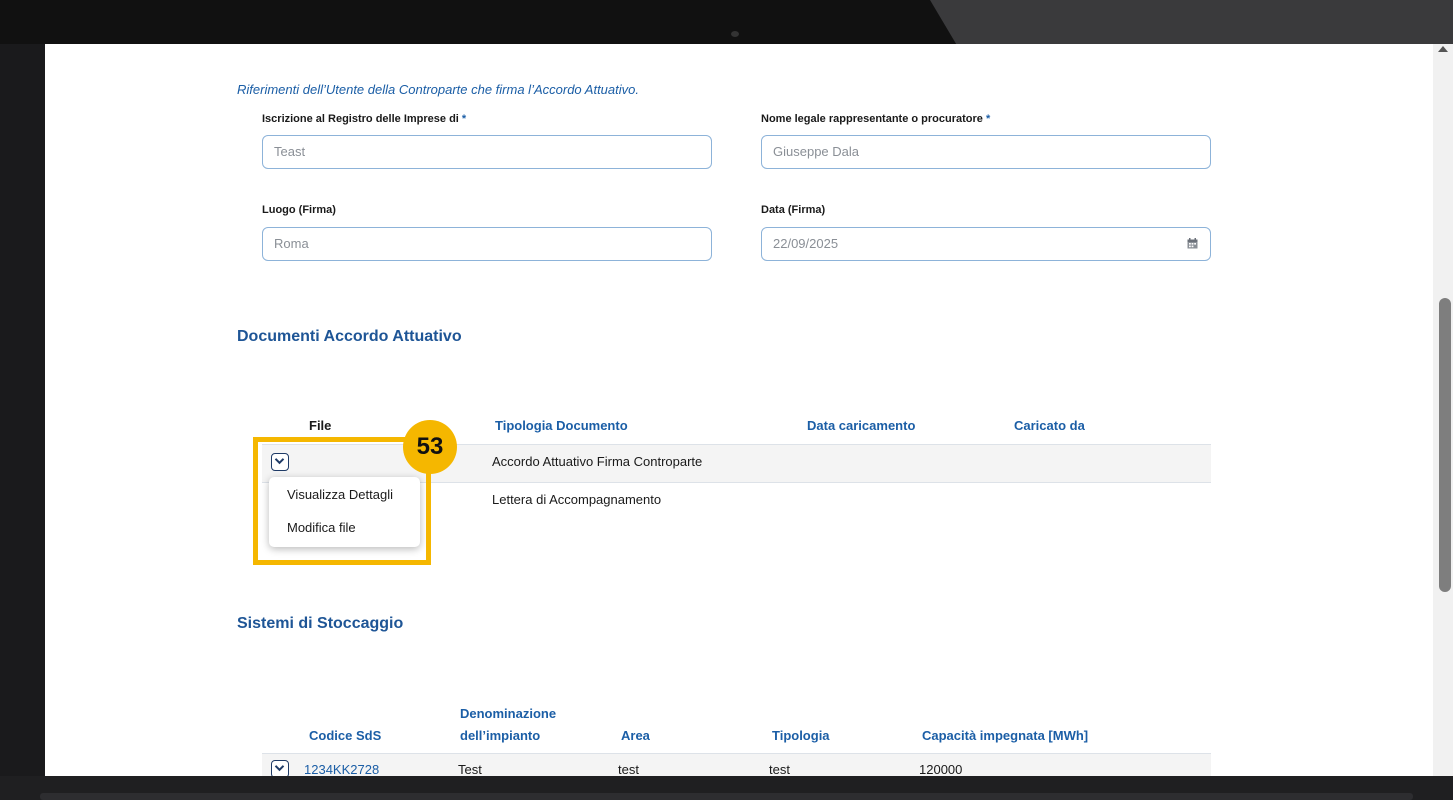 The height and width of the screenshot is (800, 1453). What do you see at coordinates (861, 425) in the screenshot?
I see `col-upload-date: Data caricamento` at bounding box center [861, 425].